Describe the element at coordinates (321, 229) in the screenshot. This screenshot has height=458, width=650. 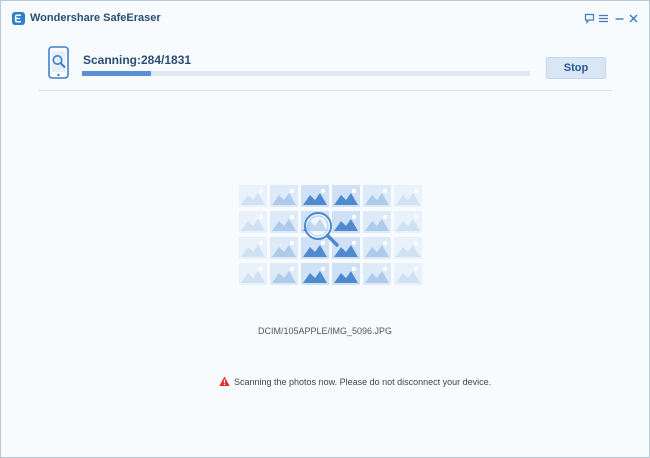
I see `magnifier-icon` at that location.